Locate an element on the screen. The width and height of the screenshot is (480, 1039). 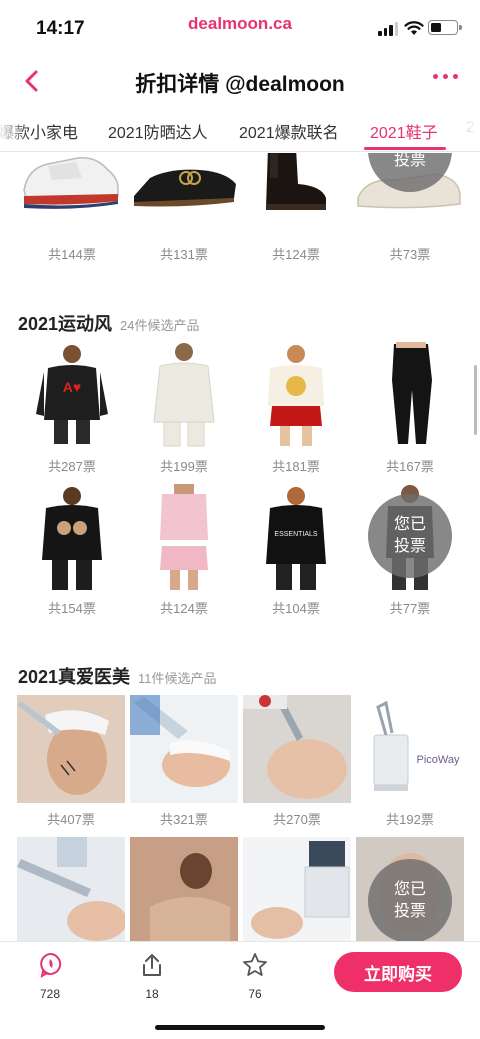
share-icon is located at coordinates (152, 965).